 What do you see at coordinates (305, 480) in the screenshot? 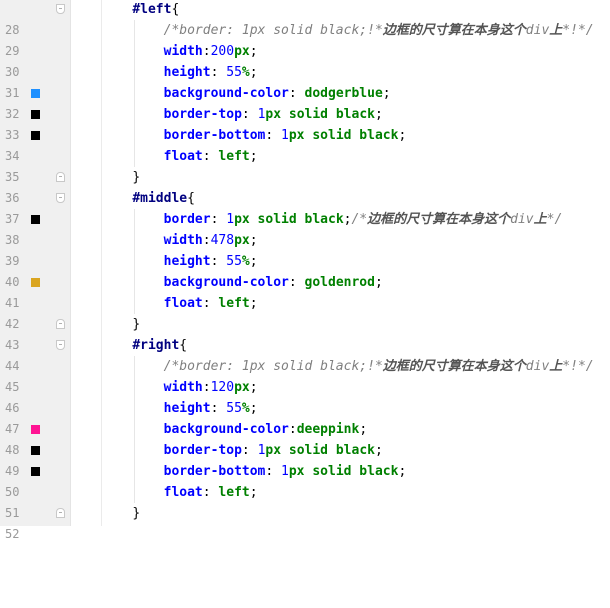
I see `code-line: 50 border-bottom: 1px solid black;` at bounding box center [305, 480].